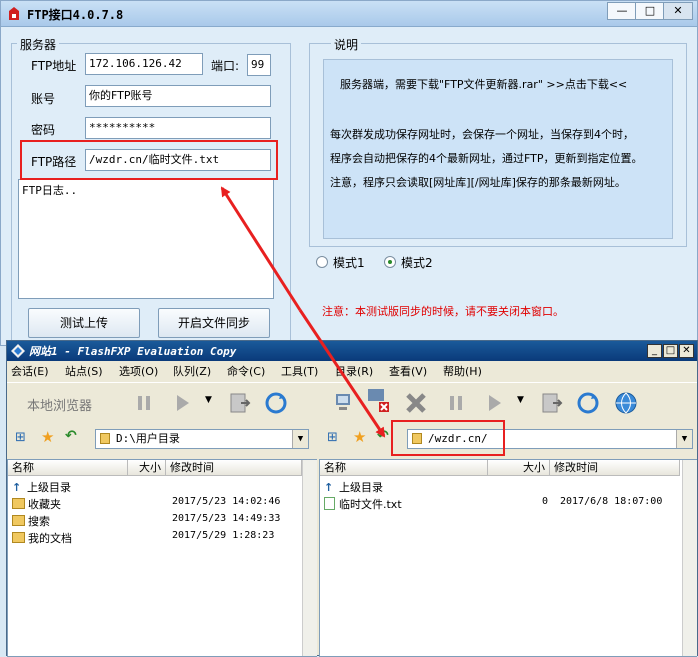 The width and height of the screenshot is (698, 657). What do you see at coordinates (654, 351) in the screenshot?
I see `fxp-minimize-button: _` at bounding box center [654, 351].